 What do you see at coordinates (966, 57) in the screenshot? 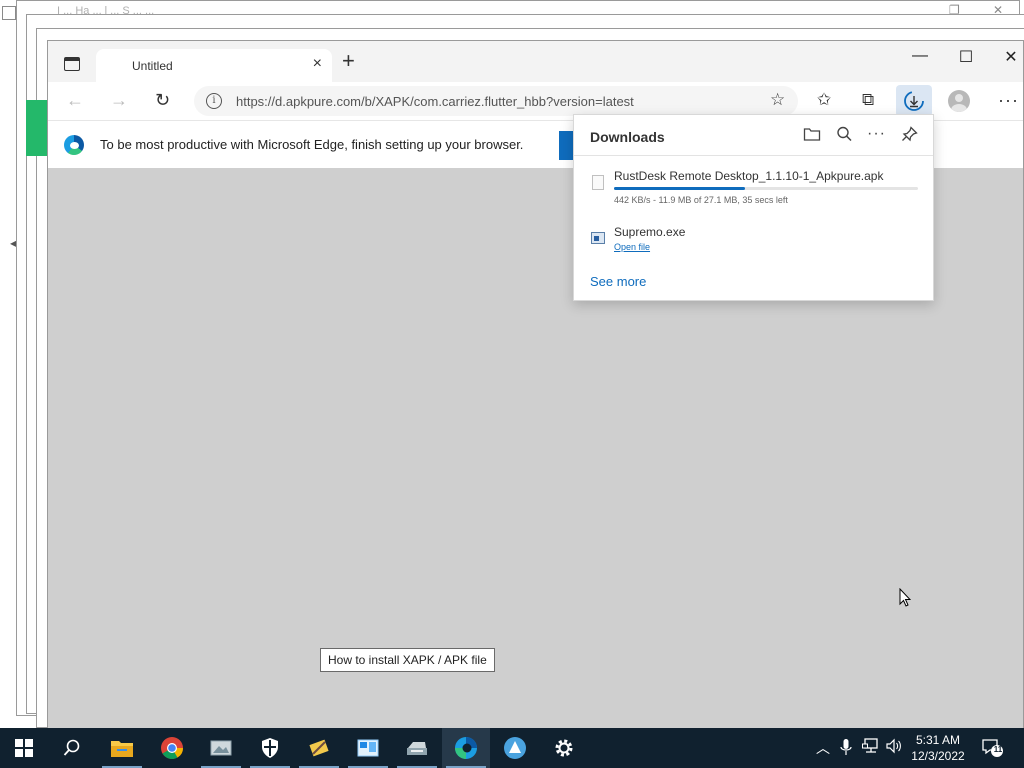
I see `maximize-button: ☐` at bounding box center [966, 57].